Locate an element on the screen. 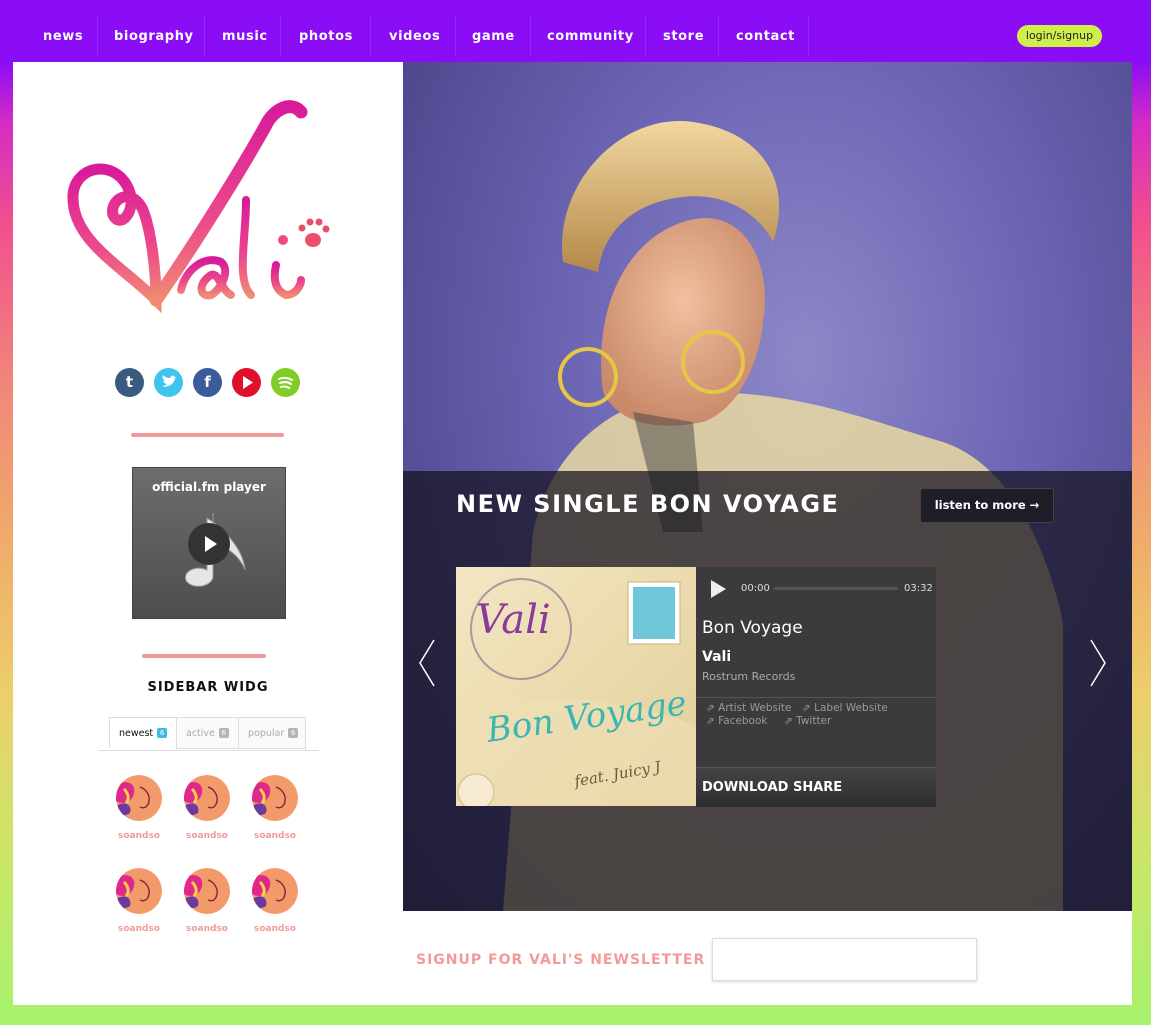  nav-videos: videos is located at coordinates (414, 36).